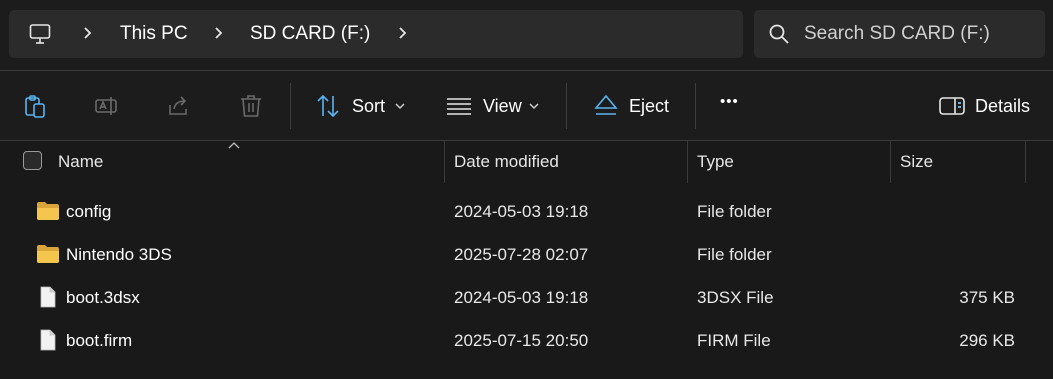 The image size is (1053, 379). I want to click on eject-icon, so click(606, 106).